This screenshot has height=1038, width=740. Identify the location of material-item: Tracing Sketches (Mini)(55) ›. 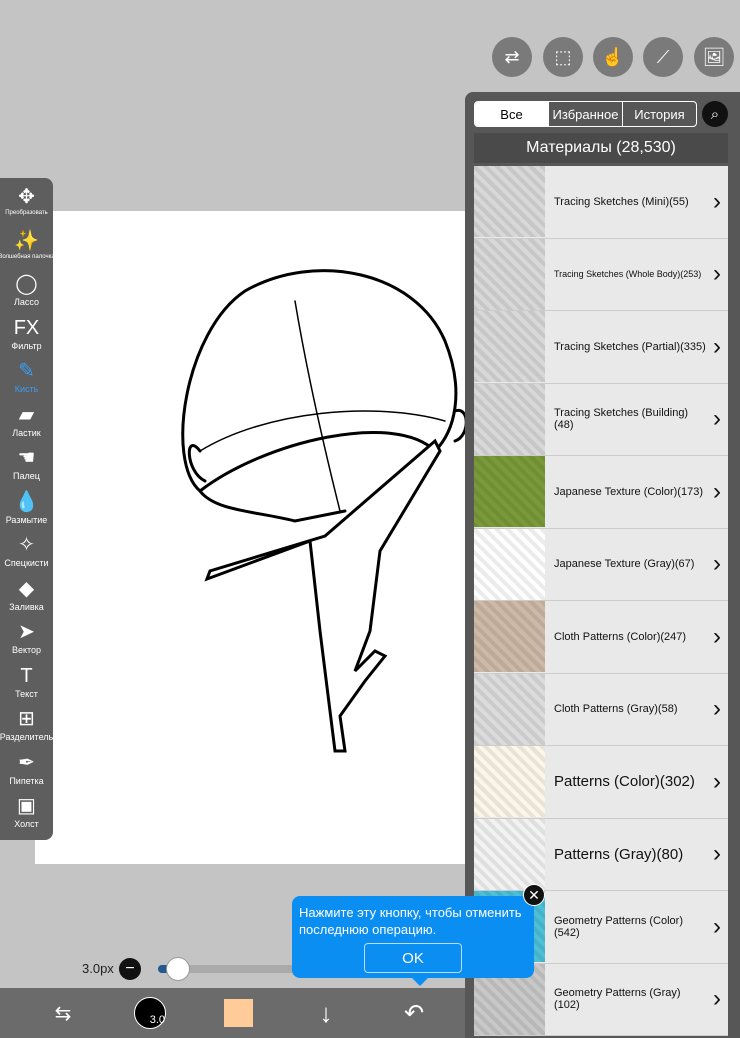
(601, 202).